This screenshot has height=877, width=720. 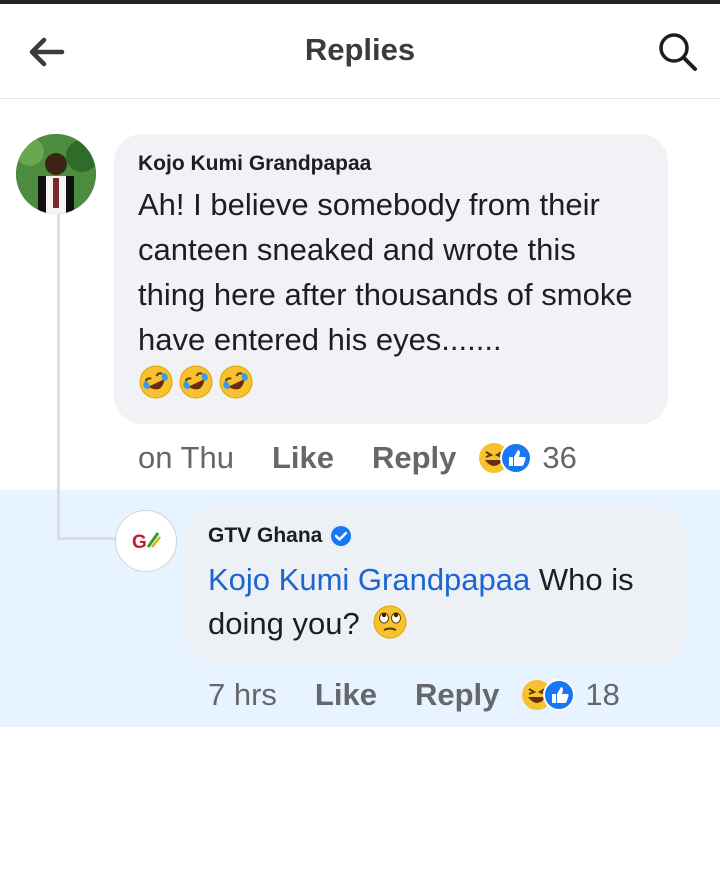 I want to click on avatar: G, so click(x=146, y=541).